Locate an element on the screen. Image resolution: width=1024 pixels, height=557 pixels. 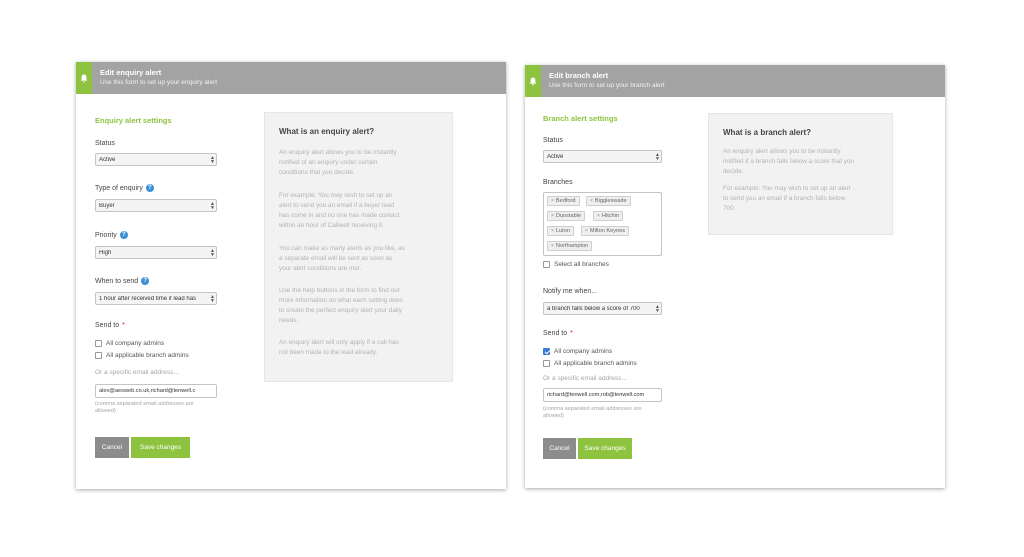
branch-tag: × Dunstable is located at coordinates (566, 216).